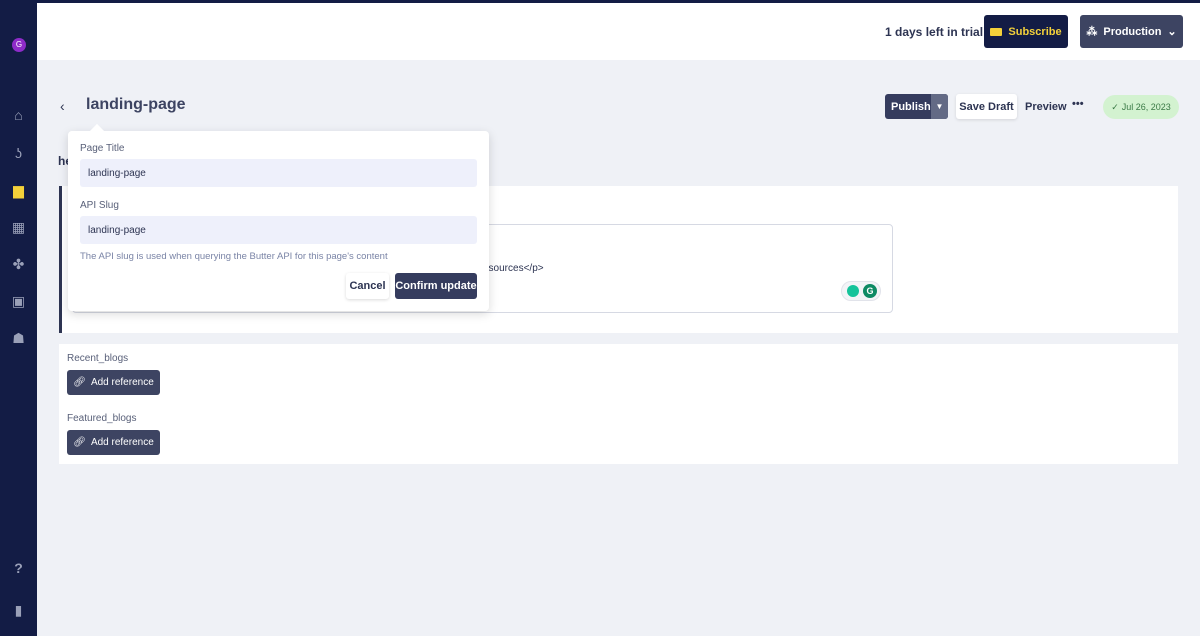 The height and width of the screenshot is (636, 1200). Describe the element at coordinates (934, 32) in the screenshot. I see `trial-status: 1 days left in trial` at that location.